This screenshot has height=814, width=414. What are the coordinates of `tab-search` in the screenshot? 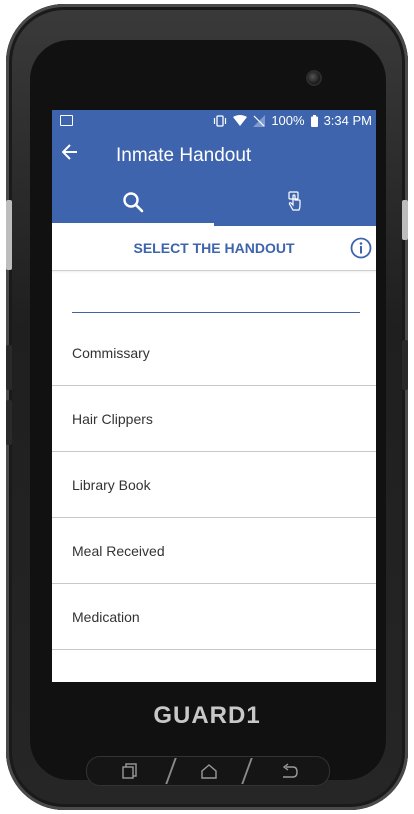 It's located at (133, 202).